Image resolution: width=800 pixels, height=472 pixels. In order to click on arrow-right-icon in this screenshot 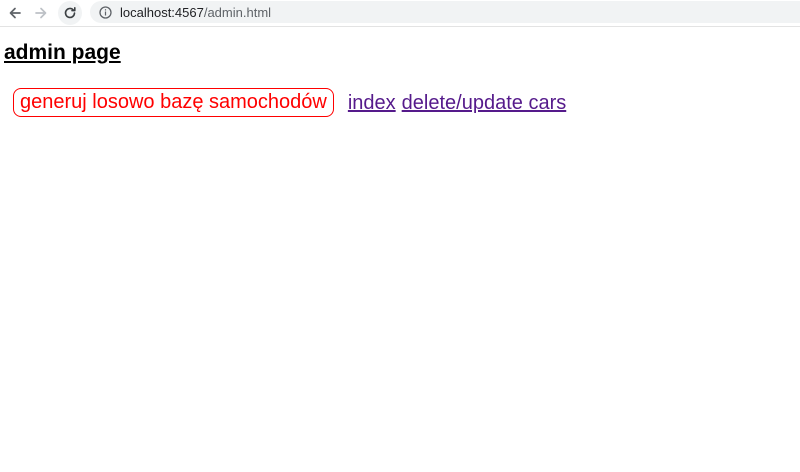, I will do `click(41, 13)`.